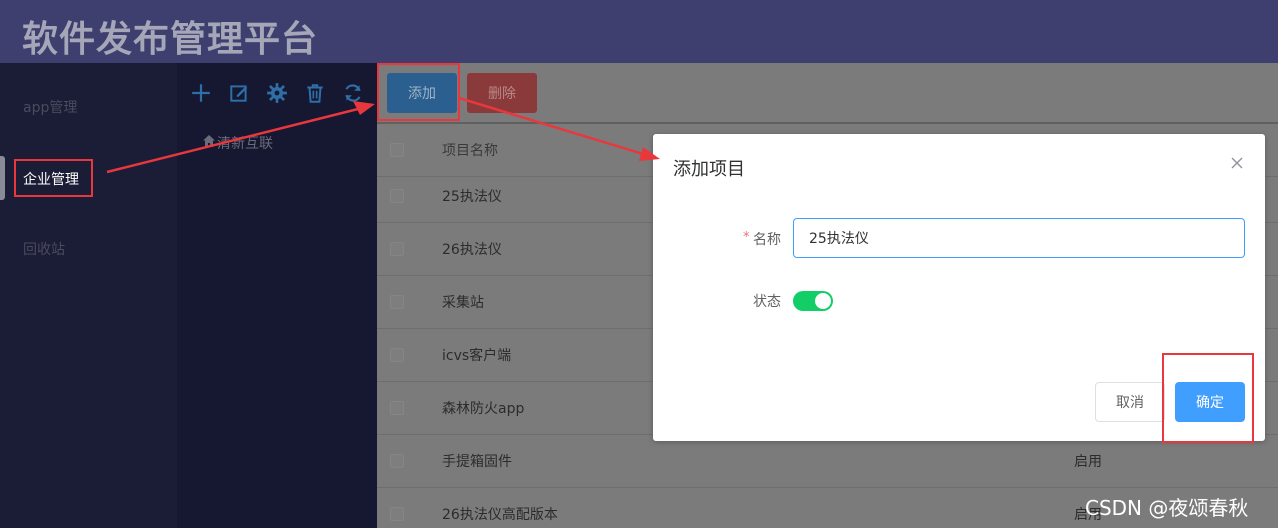  I want to click on watermark: CSDN @夜颂春秋, so click(1167, 508).